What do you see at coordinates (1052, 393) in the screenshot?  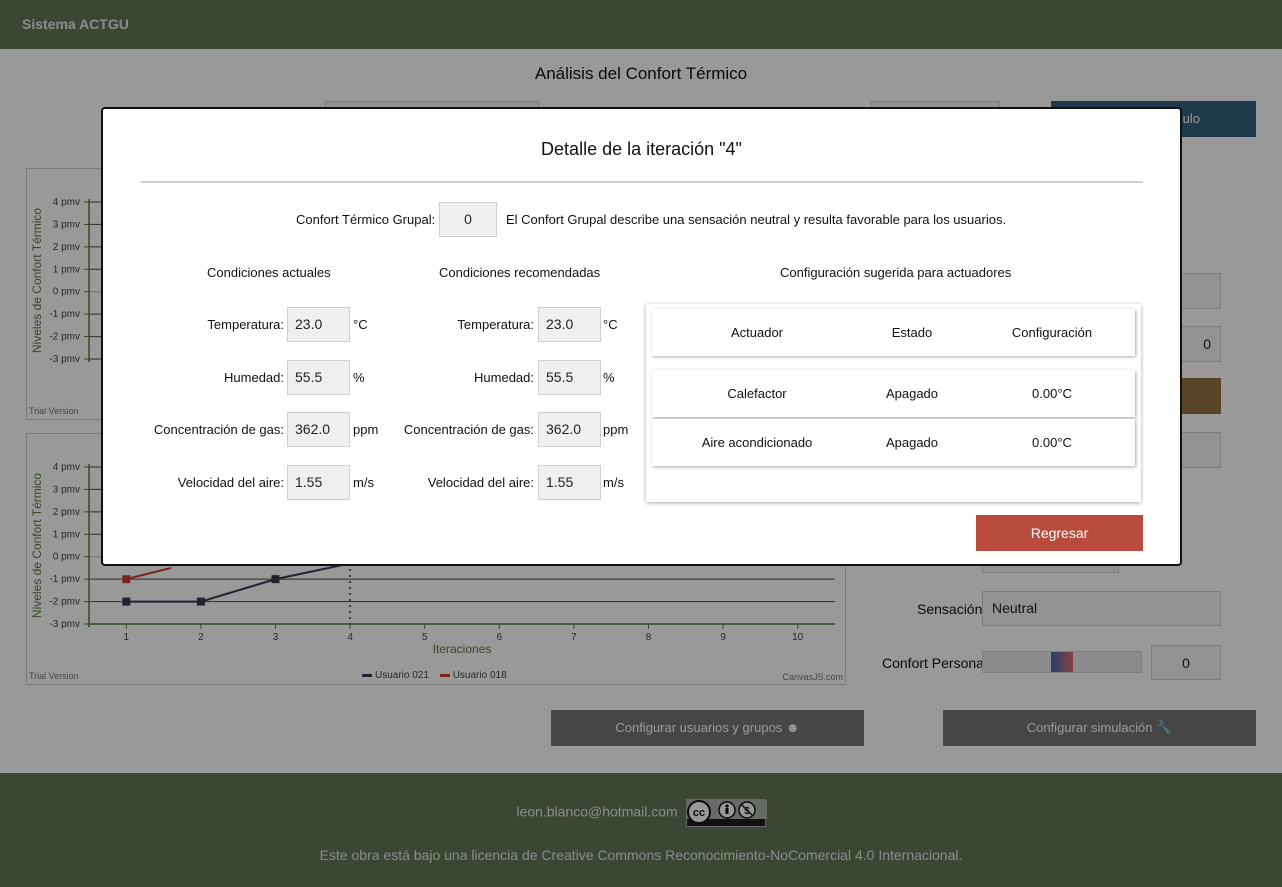 I see `row-1-configuracion: 0.00°C` at bounding box center [1052, 393].